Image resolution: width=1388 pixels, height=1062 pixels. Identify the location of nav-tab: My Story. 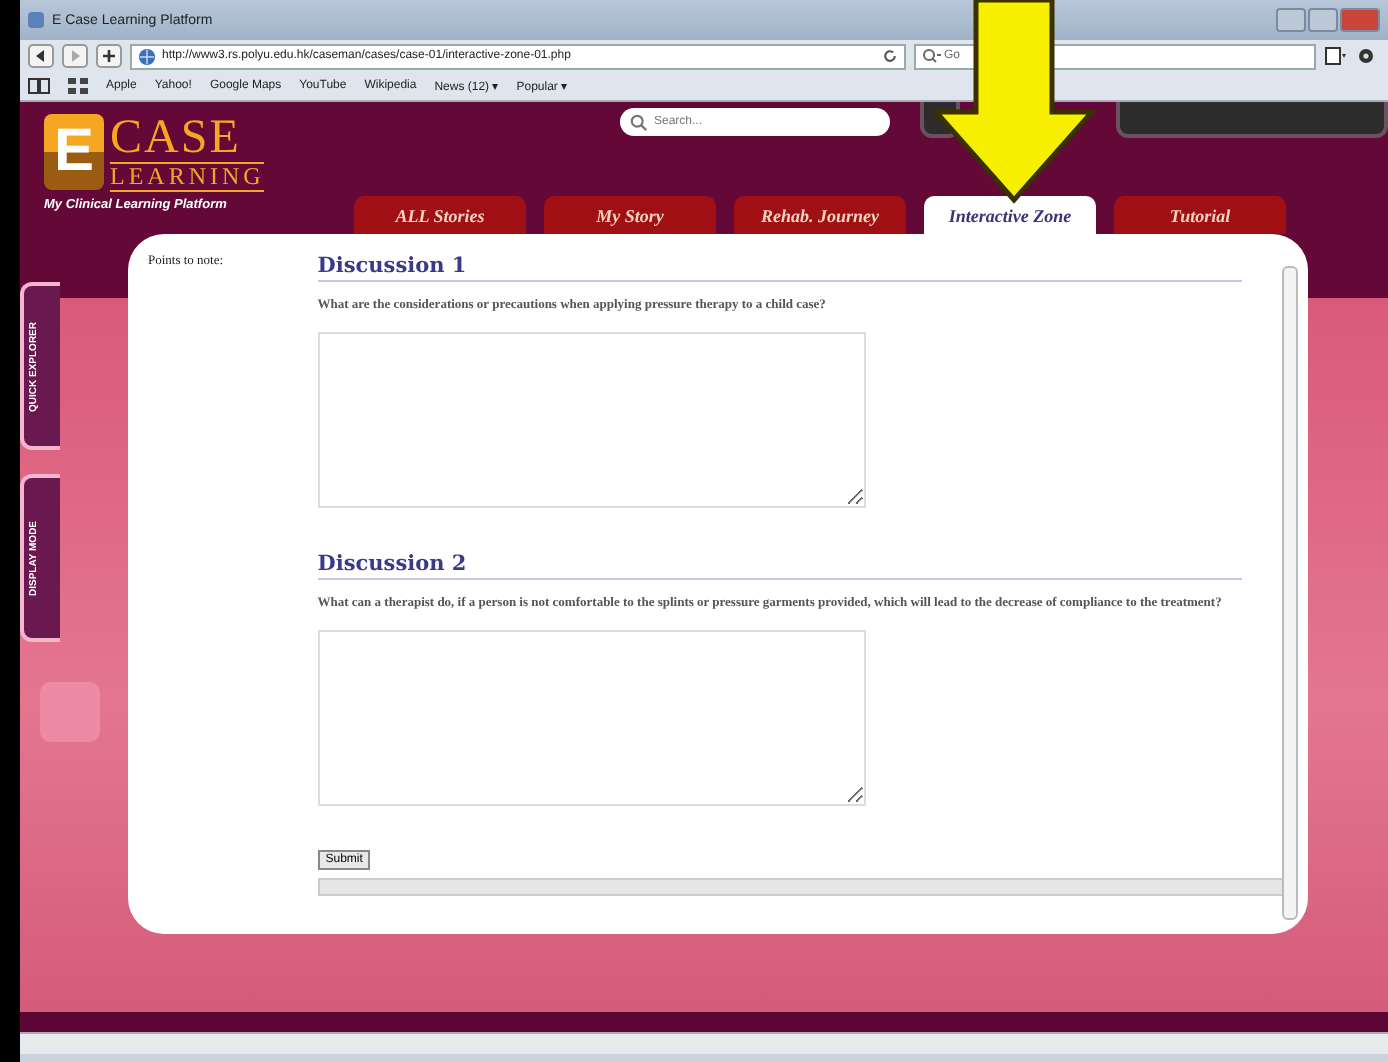
(630, 215).